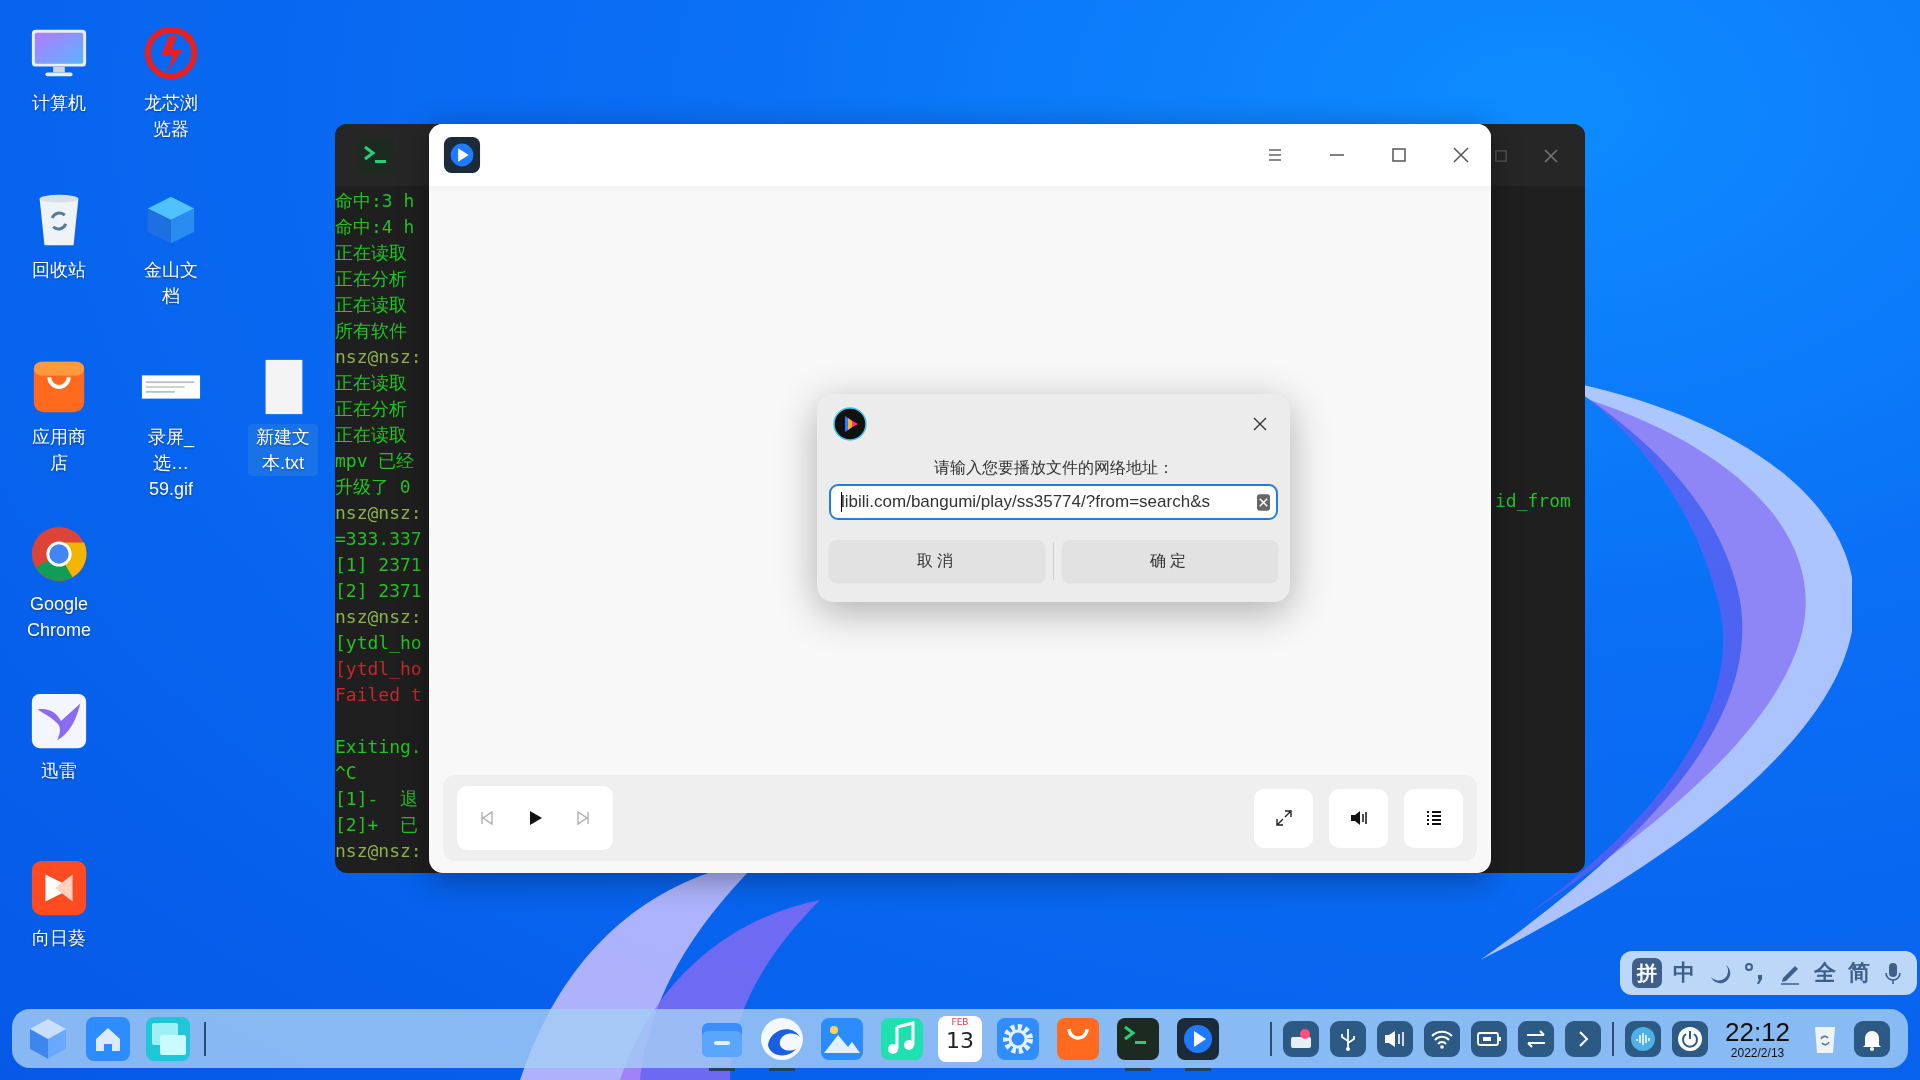 The width and height of the screenshot is (1920, 1080). Describe the element at coordinates (377, 824) in the screenshot. I see `terminal-line: [2]+ 已` at that location.